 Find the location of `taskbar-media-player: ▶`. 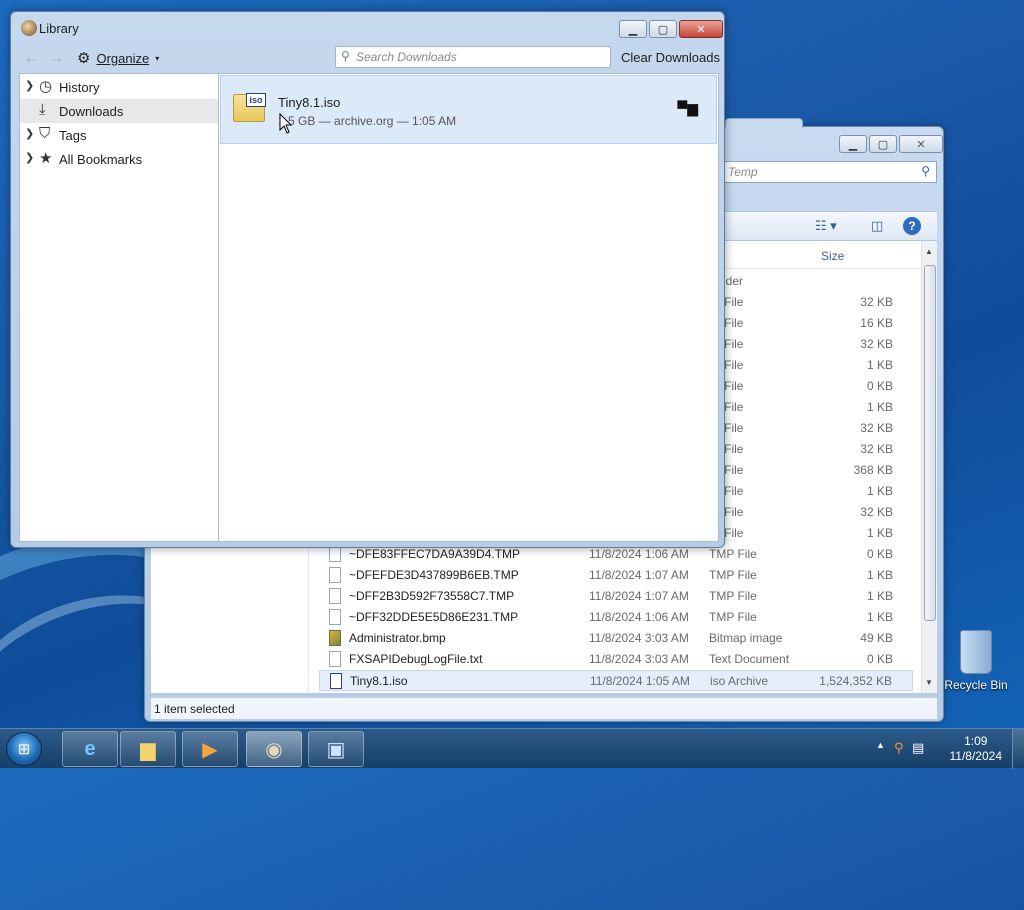

taskbar-media-player: ▶ is located at coordinates (210, 749).